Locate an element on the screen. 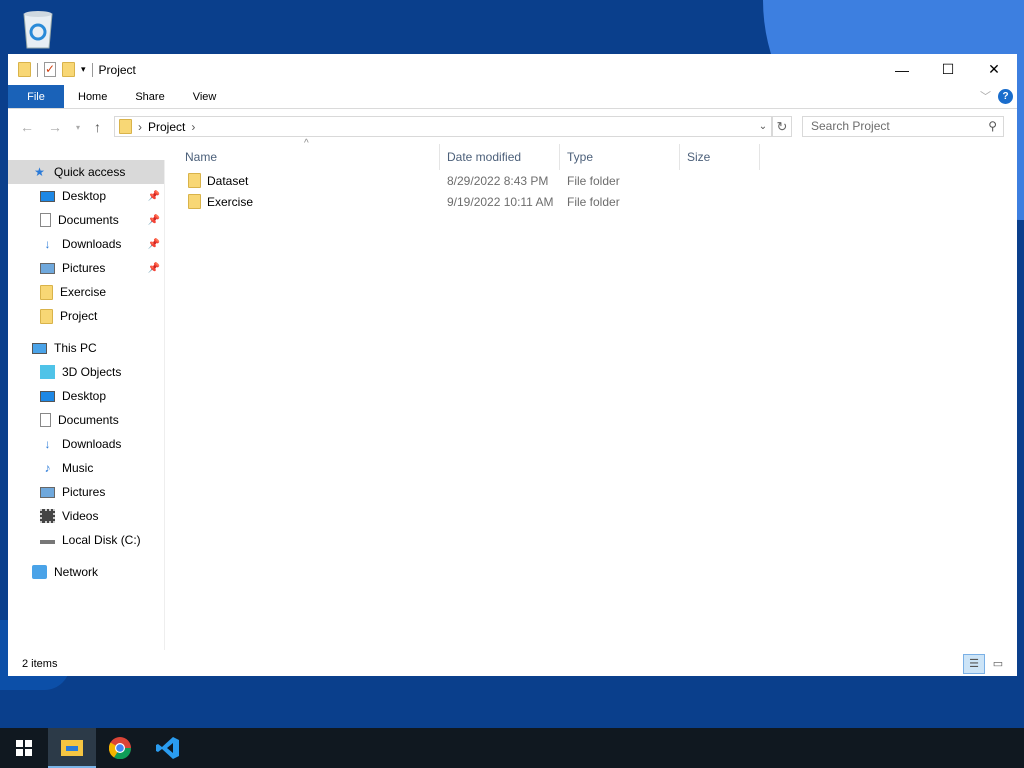  file-explorer-taskbar-icon is located at coordinates (72, 748).